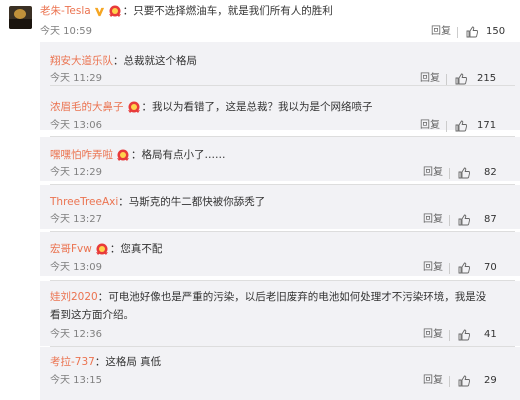  What do you see at coordinates (128, 362) in the screenshot?
I see `reply-text: ：这格局 真低` at bounding box center [128, 362].